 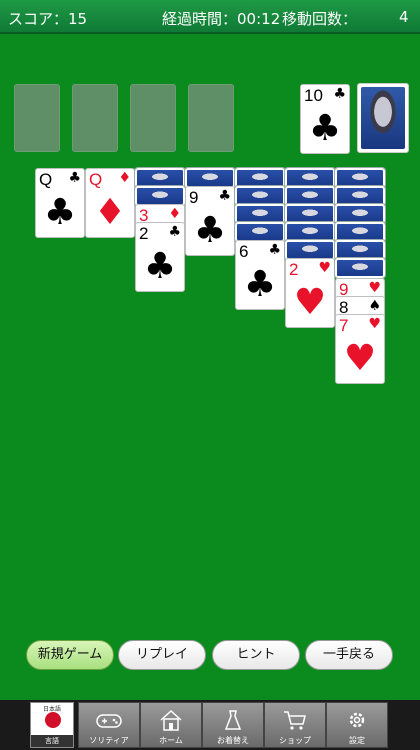 I want to click on card-back-art, so click(x=383, y=118).